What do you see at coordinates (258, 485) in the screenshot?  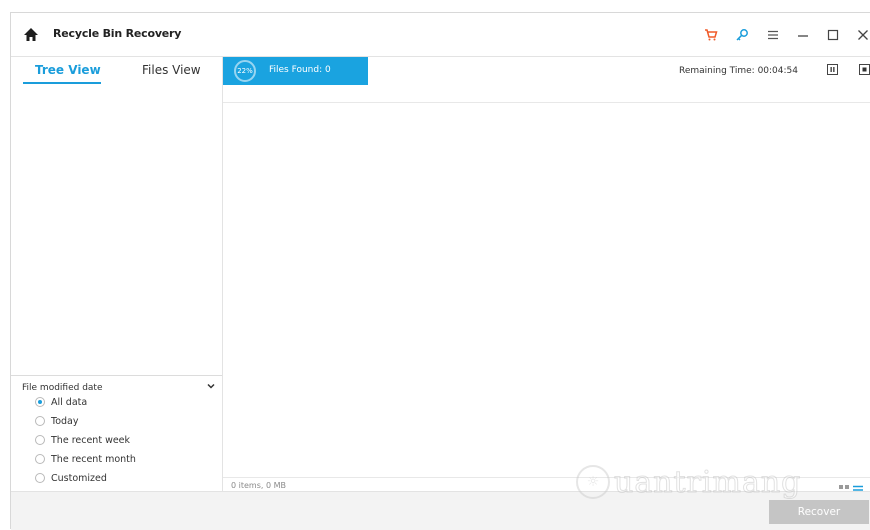 I see `items-summary: 0 items, 0 MB` at bounding box center [258, 485].